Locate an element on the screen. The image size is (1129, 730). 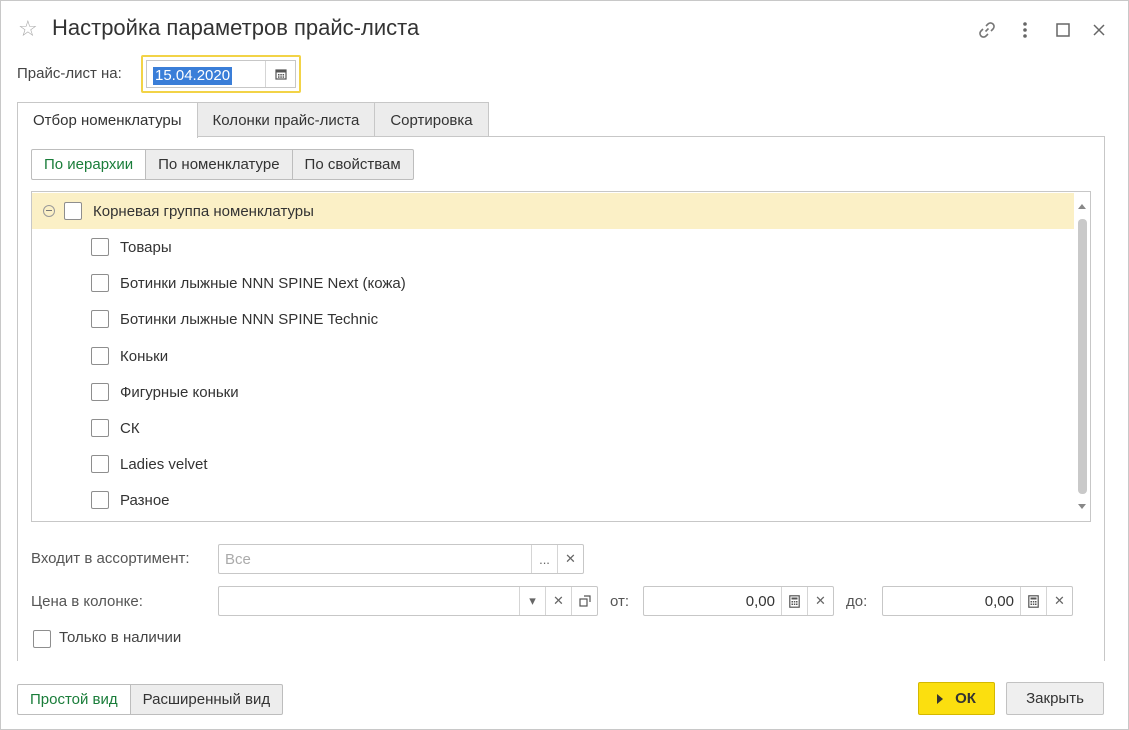
tab-sorting: Сортировка is located at coordinates (431, 119).